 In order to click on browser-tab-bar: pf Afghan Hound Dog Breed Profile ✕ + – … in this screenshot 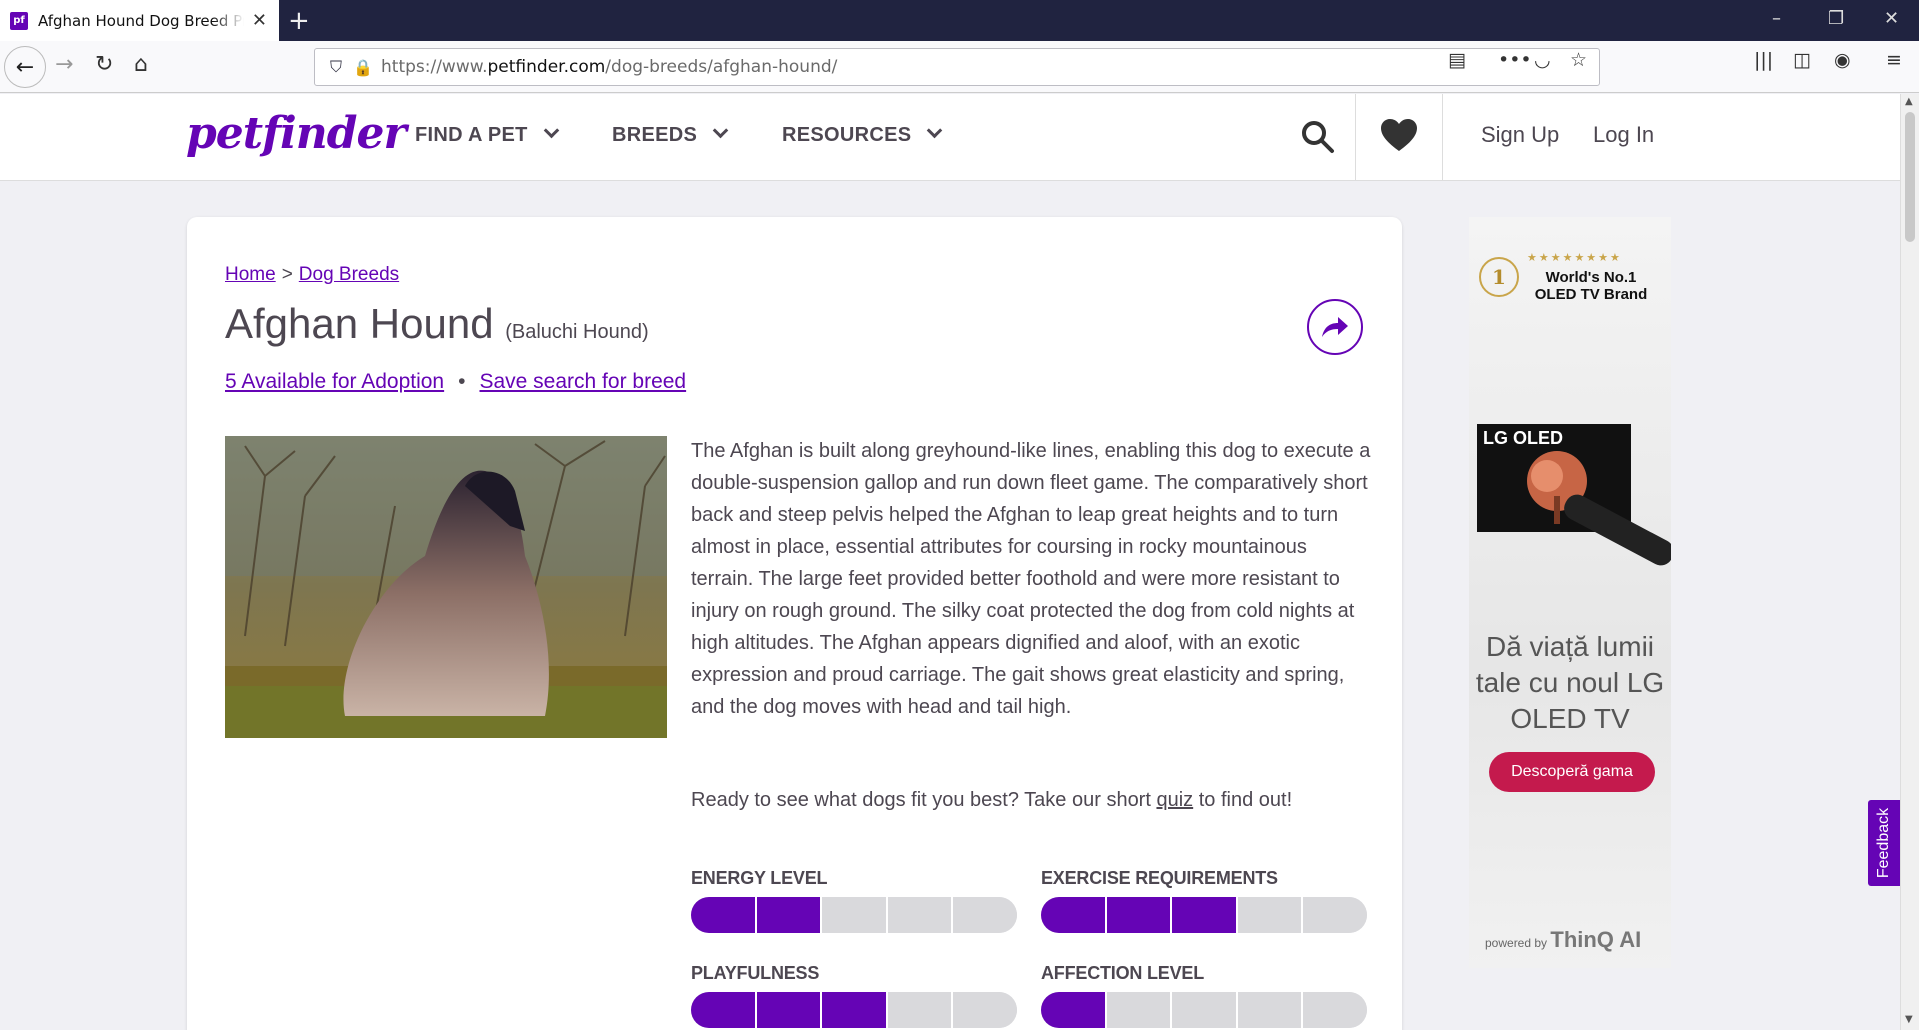, I will do `click(959, 20)`.